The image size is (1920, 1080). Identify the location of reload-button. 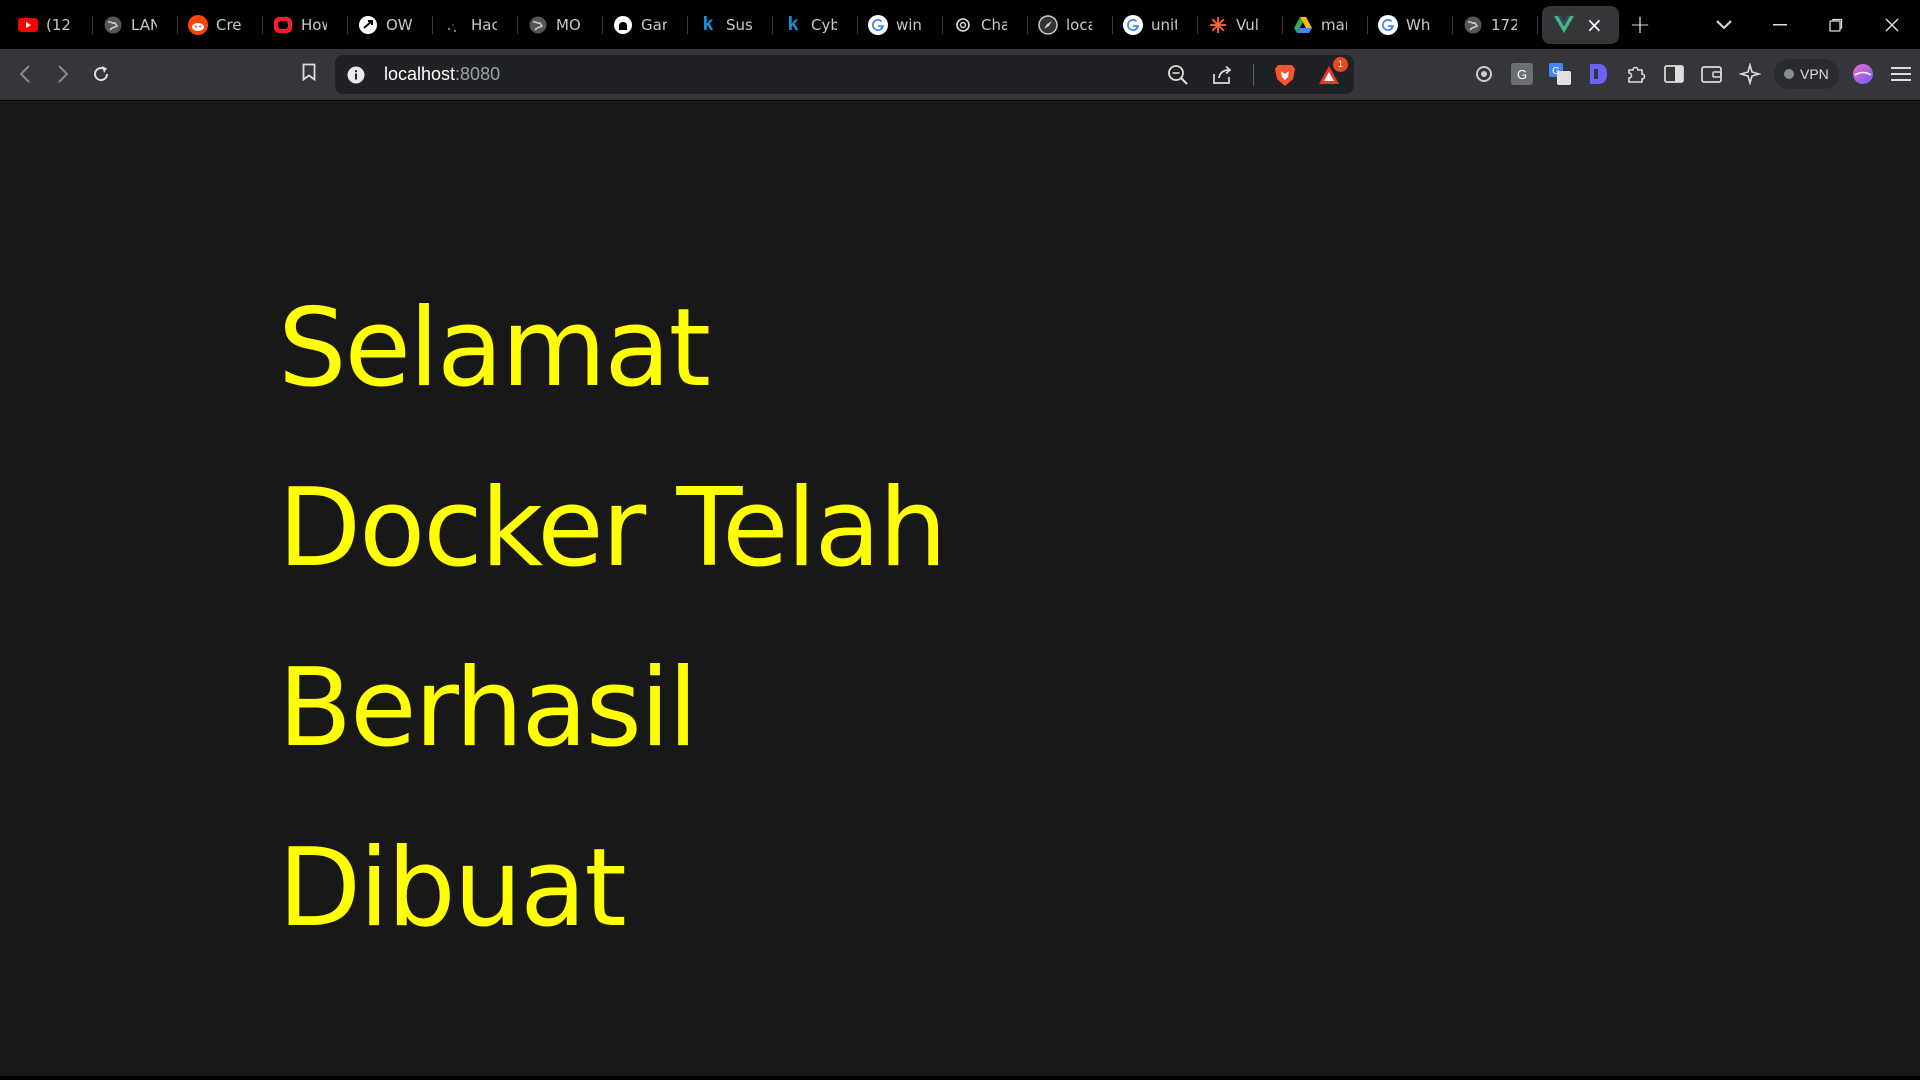
(101, 74).